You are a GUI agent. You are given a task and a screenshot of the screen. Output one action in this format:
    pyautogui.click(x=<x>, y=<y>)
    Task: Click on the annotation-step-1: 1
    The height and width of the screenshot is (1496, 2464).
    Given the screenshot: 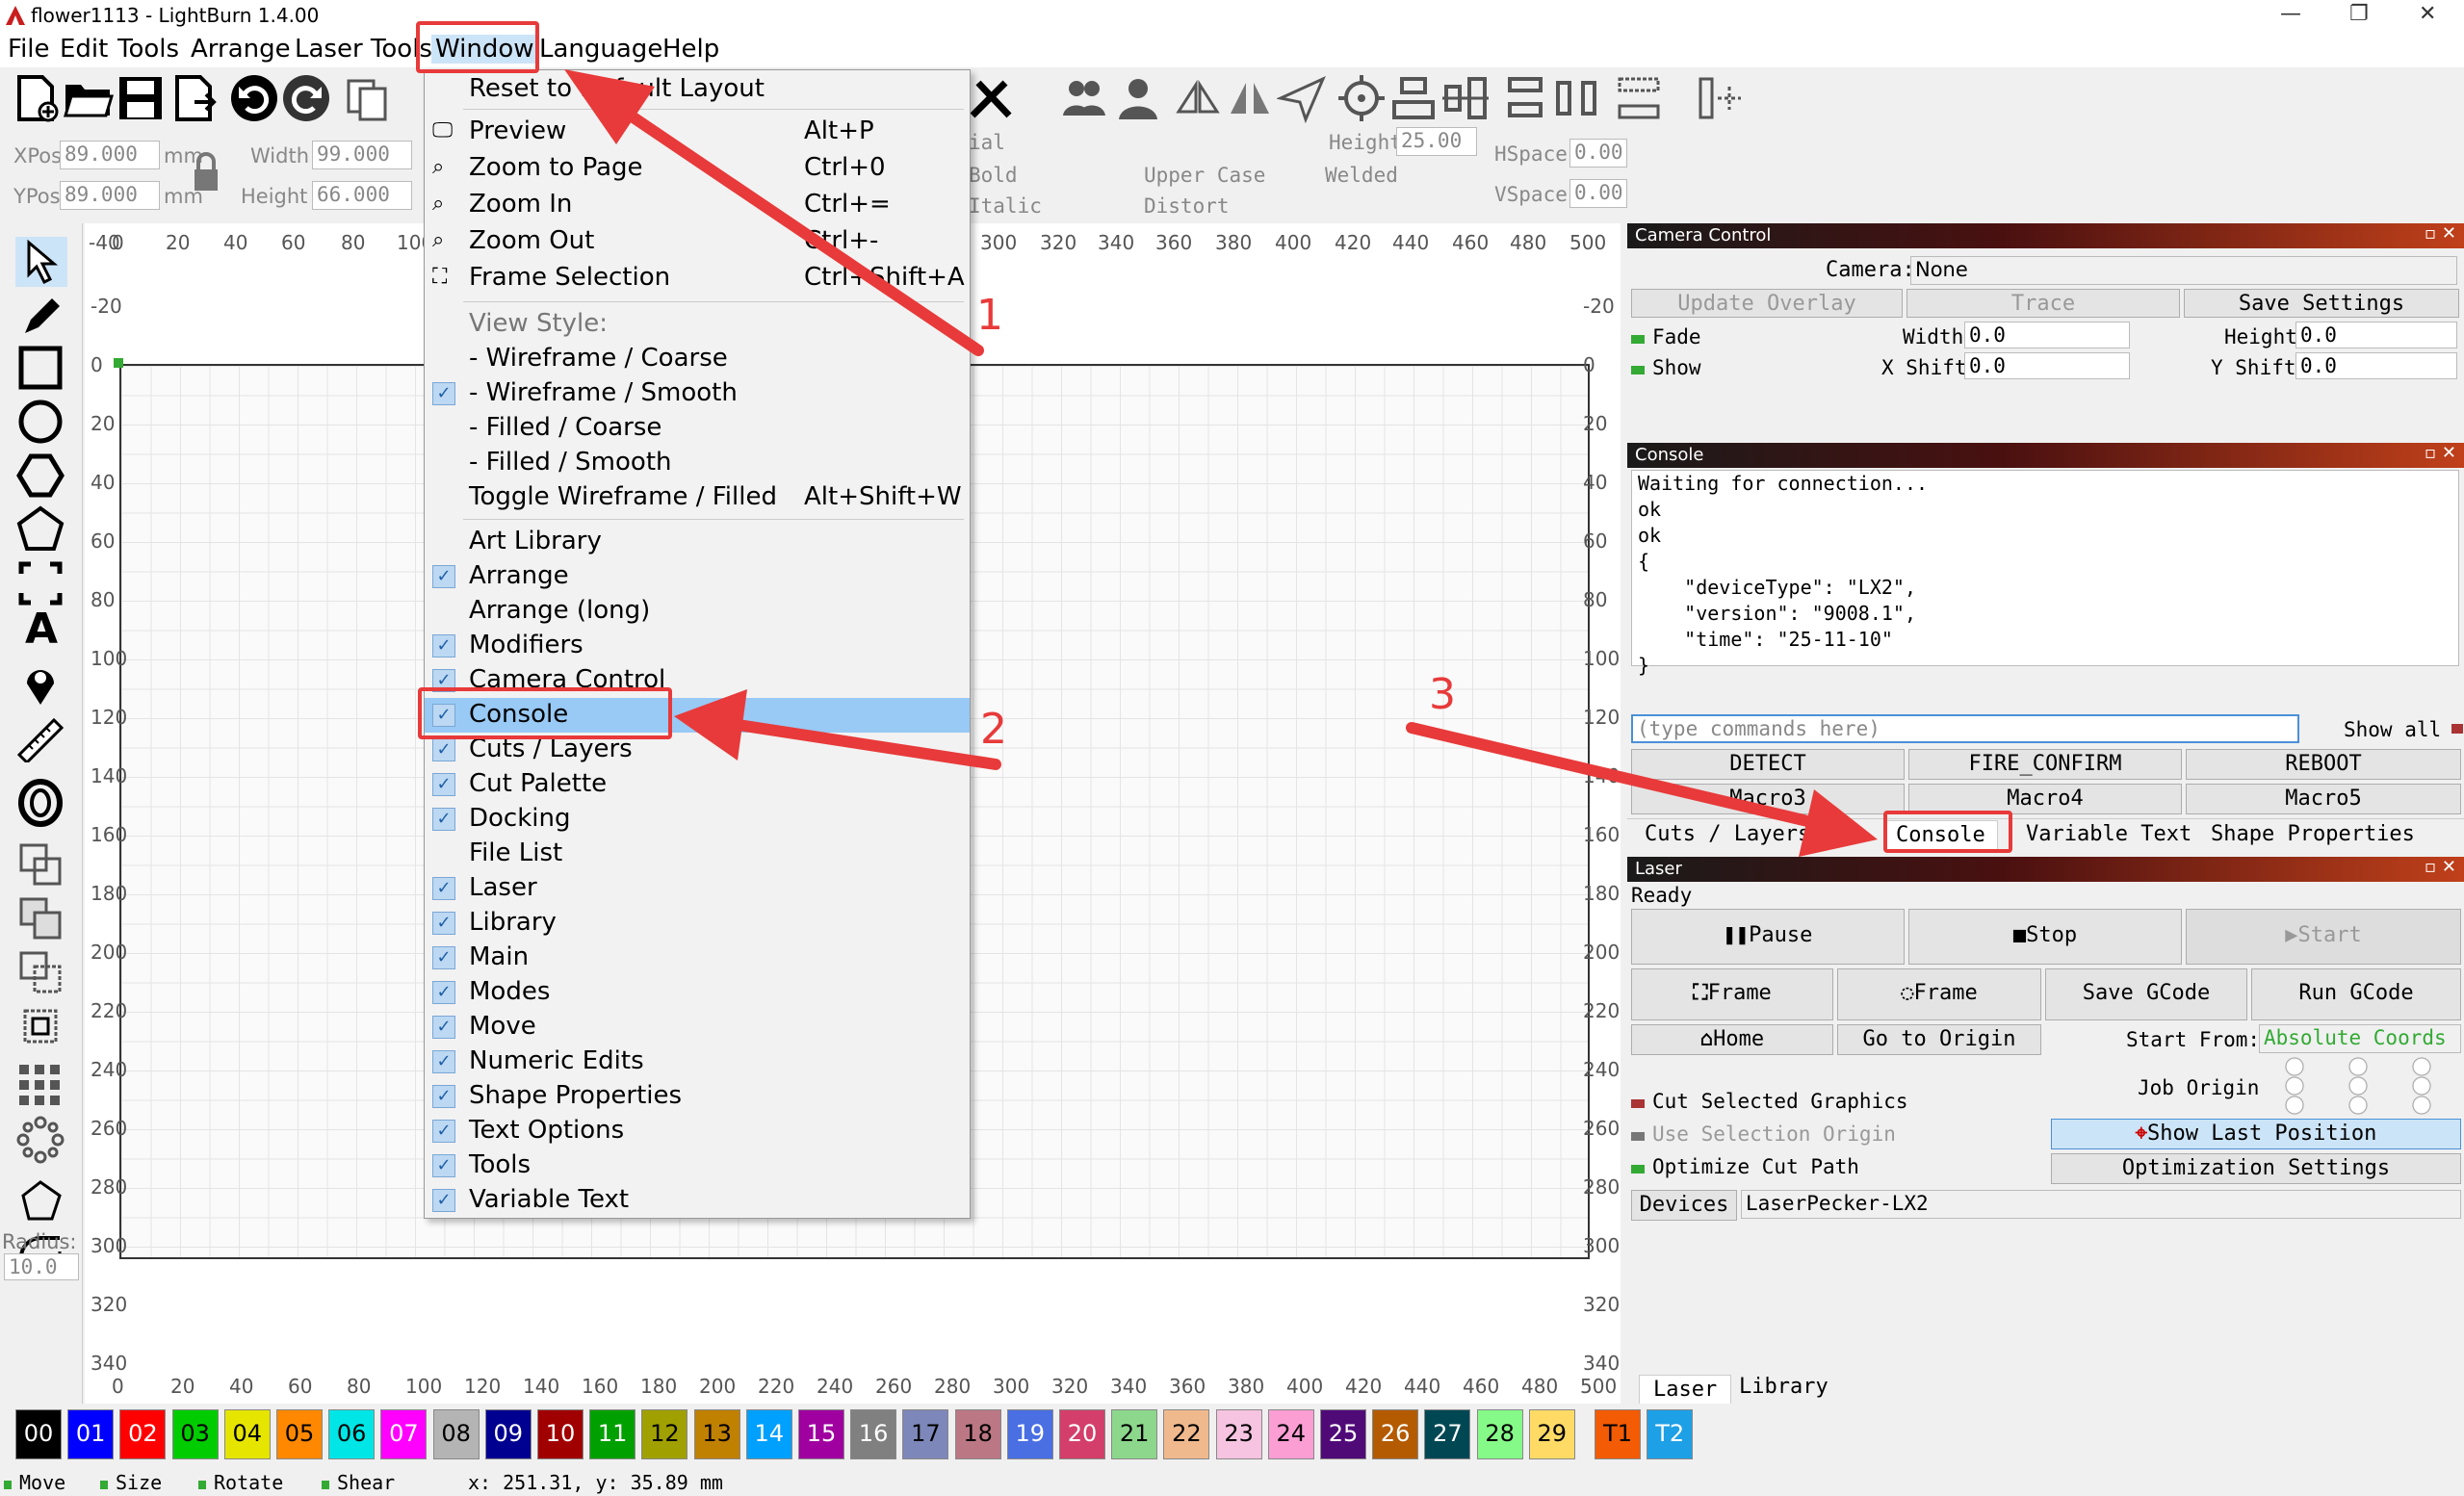 What is the action you would take?
    pyautogui.click(x=989, y=315)
    